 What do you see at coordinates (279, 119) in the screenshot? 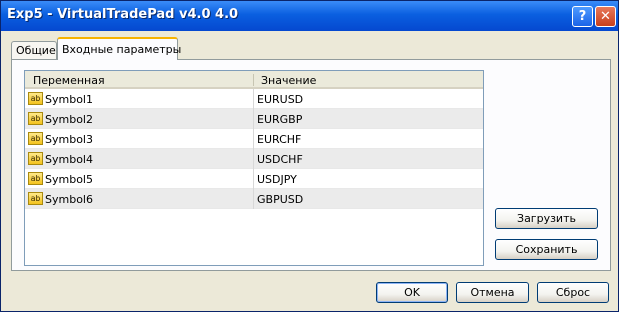
I see `variable-value: EURGBP` at bounding box center [279, 119].